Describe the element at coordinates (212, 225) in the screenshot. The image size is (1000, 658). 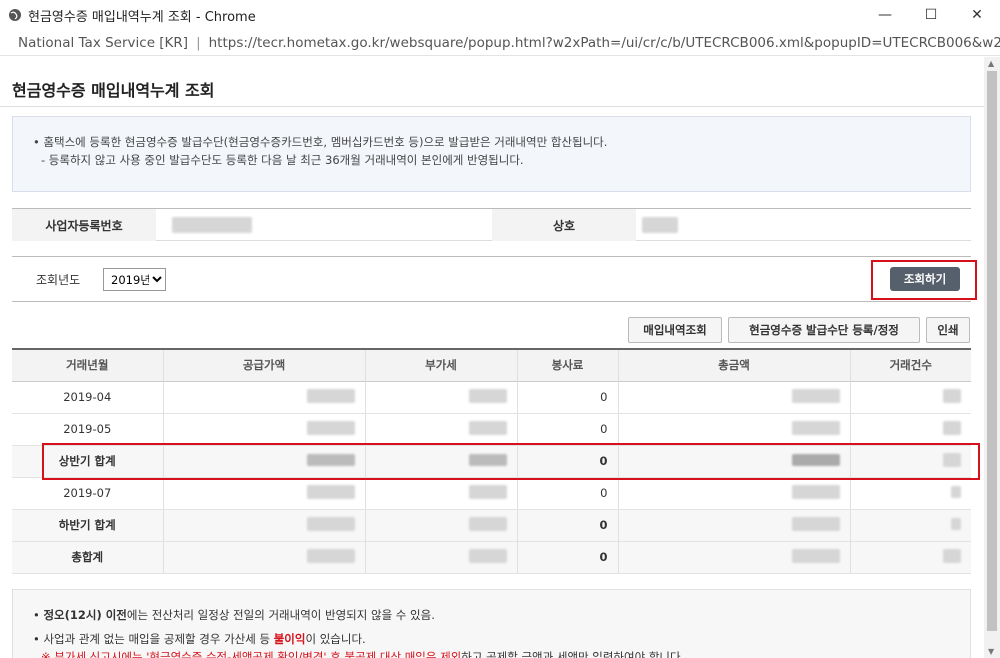
I see `redacted-biz-no` at that location.